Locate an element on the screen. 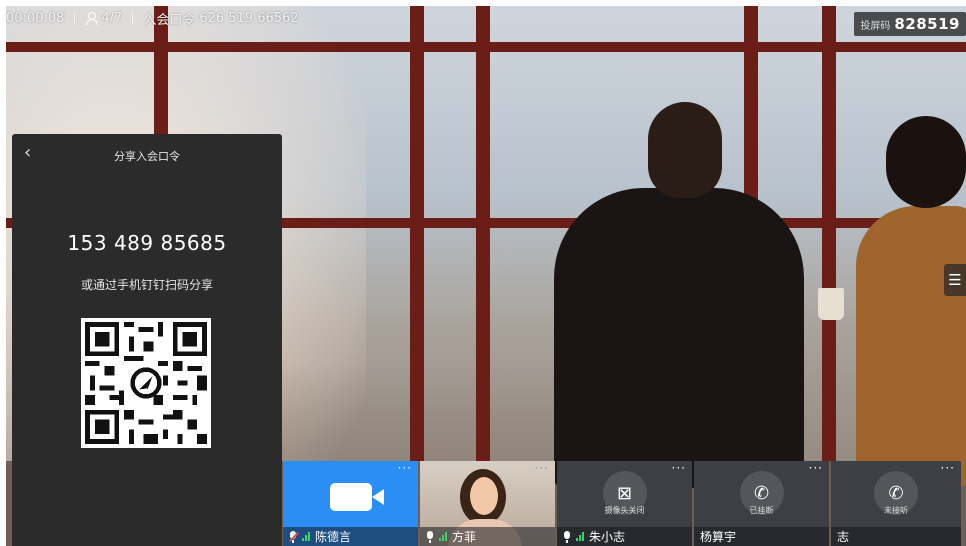 The height and width of the screenshot is (546, 966). participant-tile: ··· 陈德言 is located at coordinates (350, 503).